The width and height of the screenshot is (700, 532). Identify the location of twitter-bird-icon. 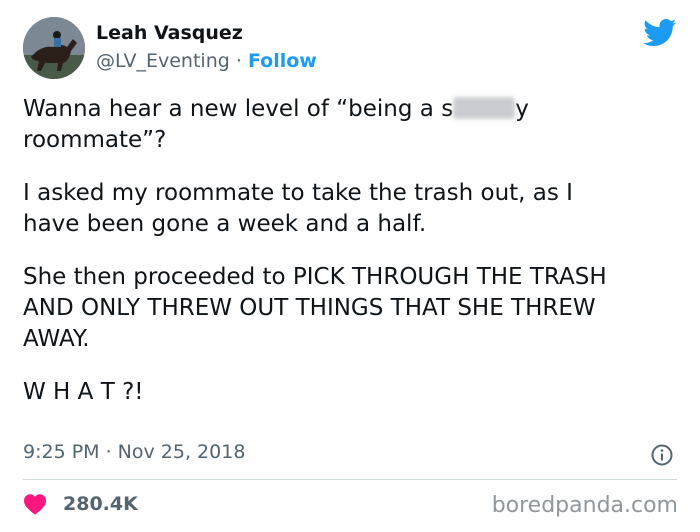
(660, 33).